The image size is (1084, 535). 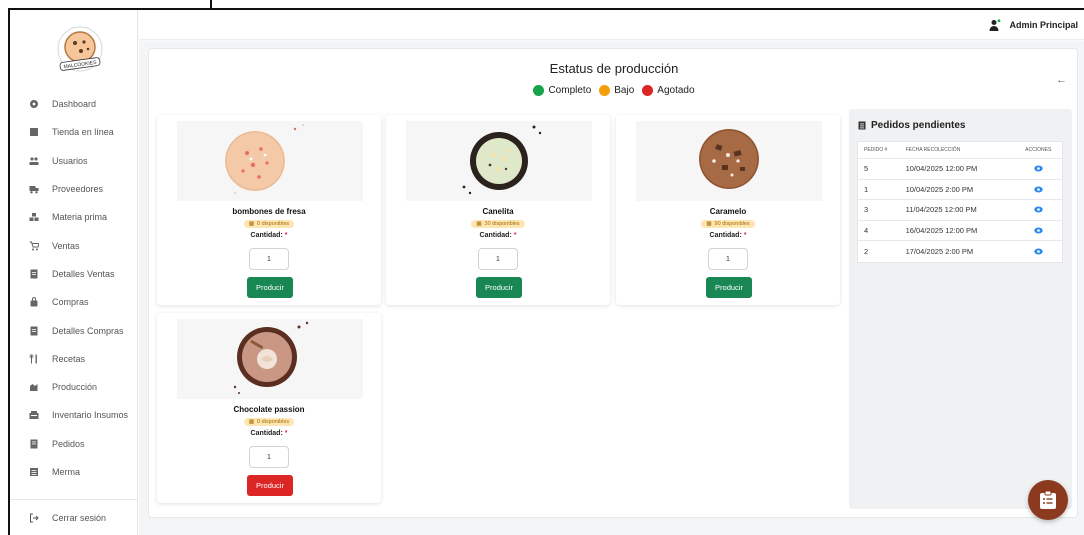 I want to click on product-name: Canelita, so click(x=498, y=211).